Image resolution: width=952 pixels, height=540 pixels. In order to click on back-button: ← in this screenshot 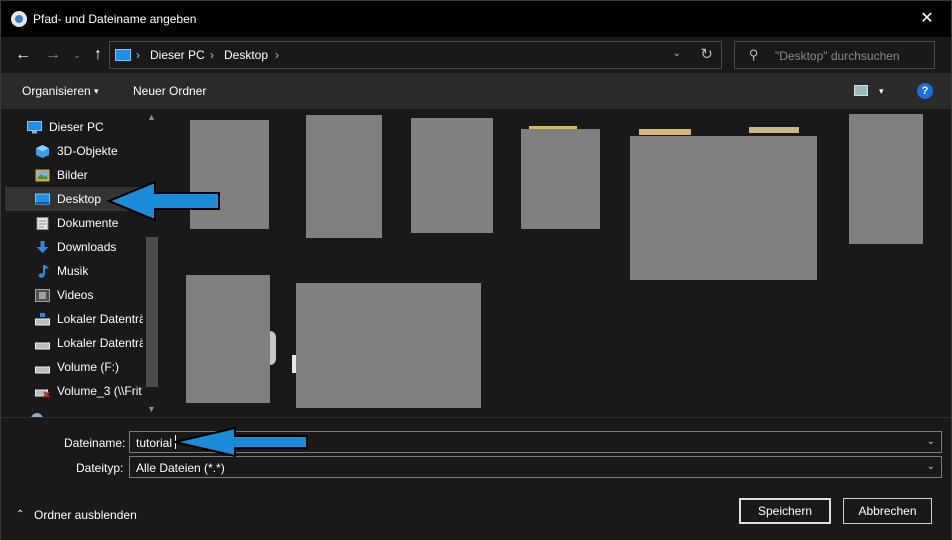, I will do `click(23, 55)`.